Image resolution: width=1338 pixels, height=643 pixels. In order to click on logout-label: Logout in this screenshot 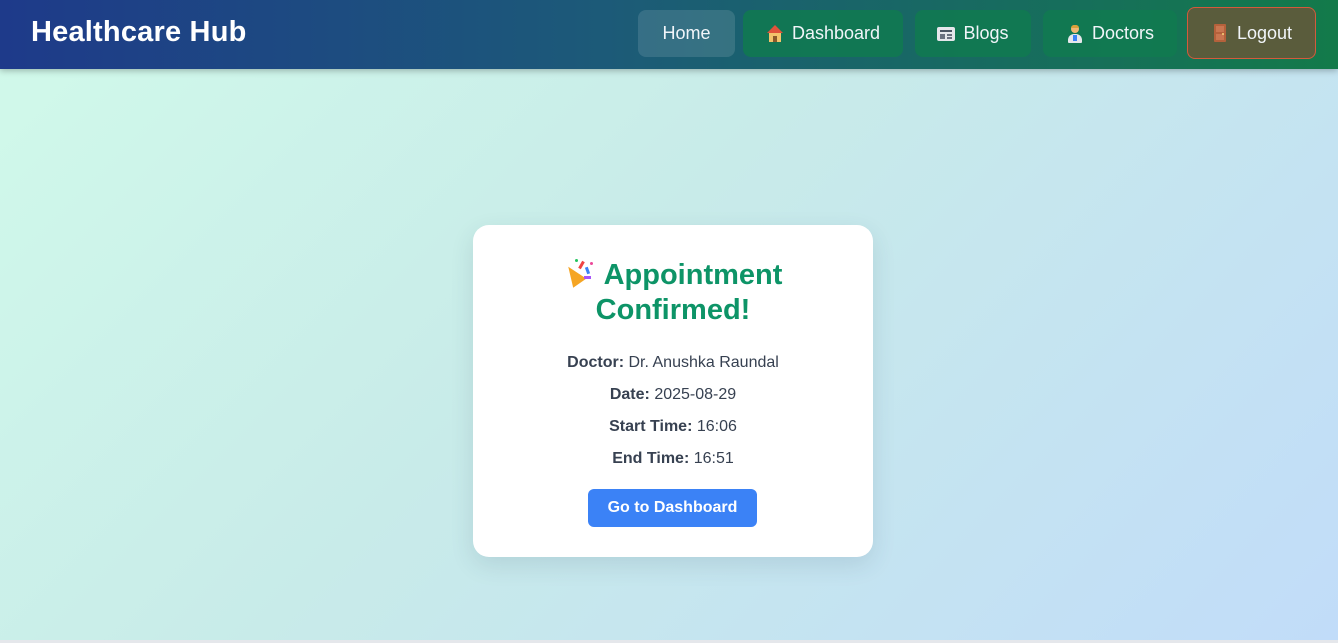, I will do `click(1264, 32)`.